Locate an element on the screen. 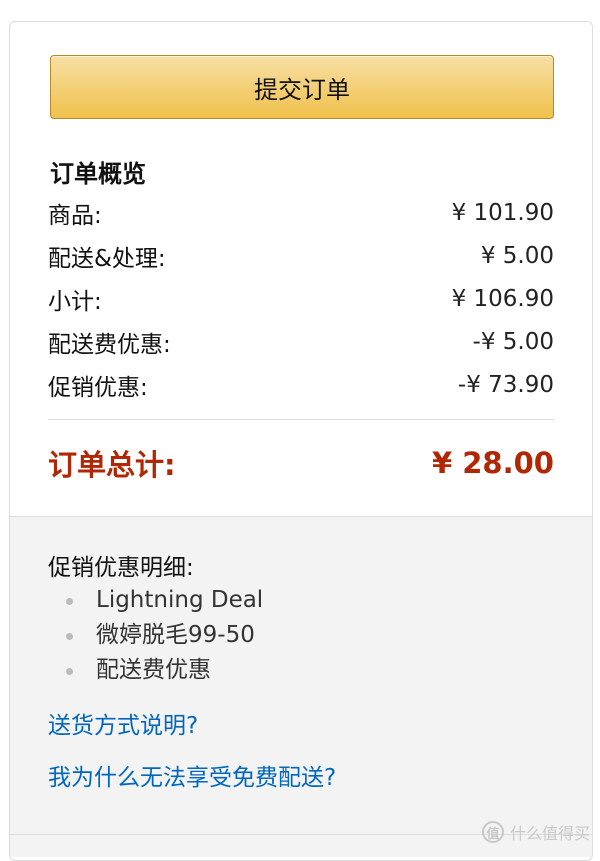 The image size is (600, 861). row-label: 配送费优惠: is located at coordinates (109, 345).